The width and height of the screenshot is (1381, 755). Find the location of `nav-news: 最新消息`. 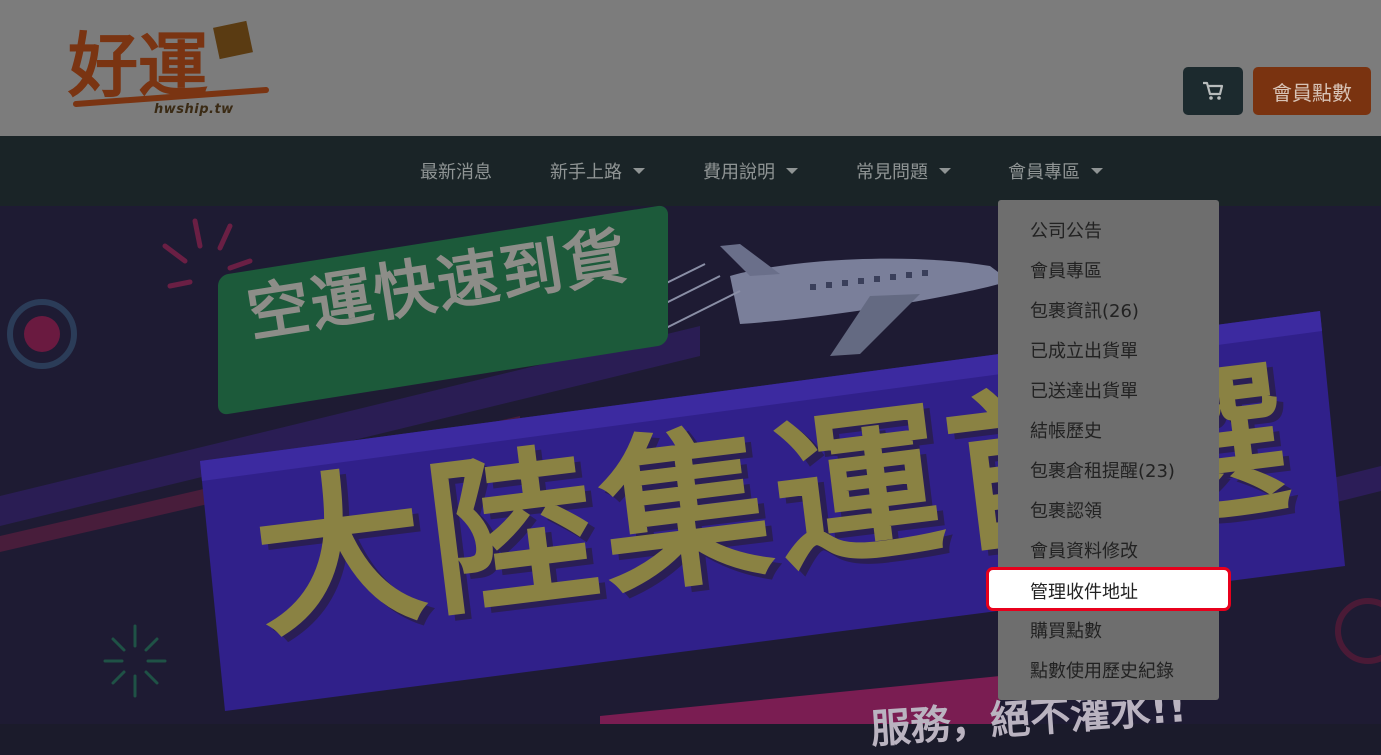

nav-news: 最新消息 is located at coordinates (456, 171).